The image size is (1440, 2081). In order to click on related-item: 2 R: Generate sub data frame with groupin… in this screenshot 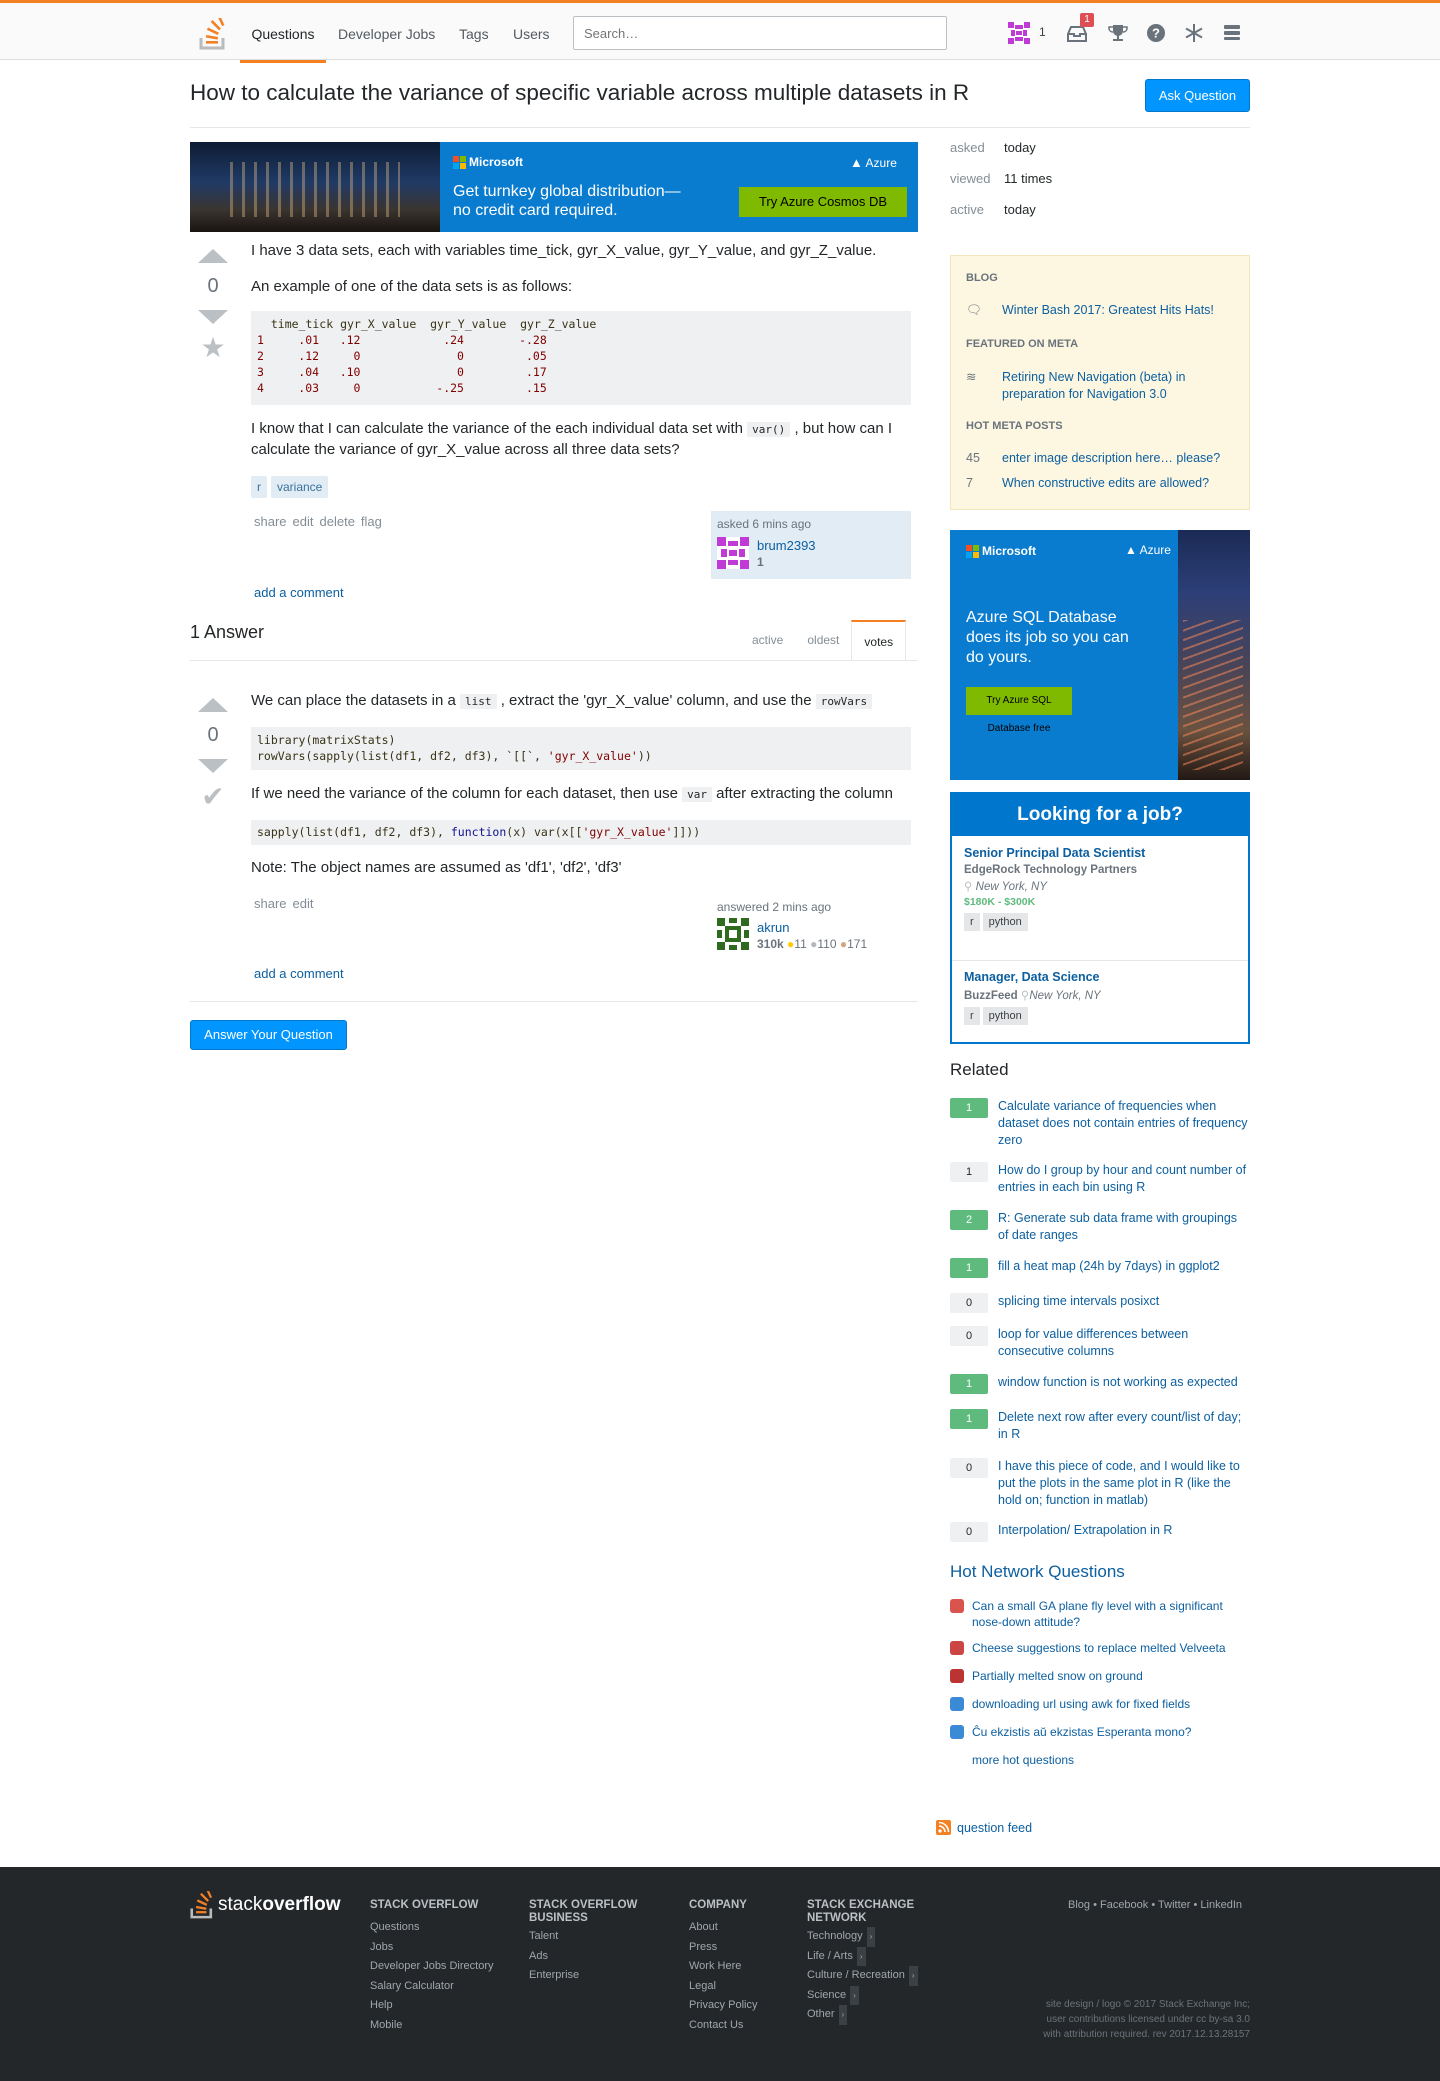, I will do `click(1100, 1227)`.